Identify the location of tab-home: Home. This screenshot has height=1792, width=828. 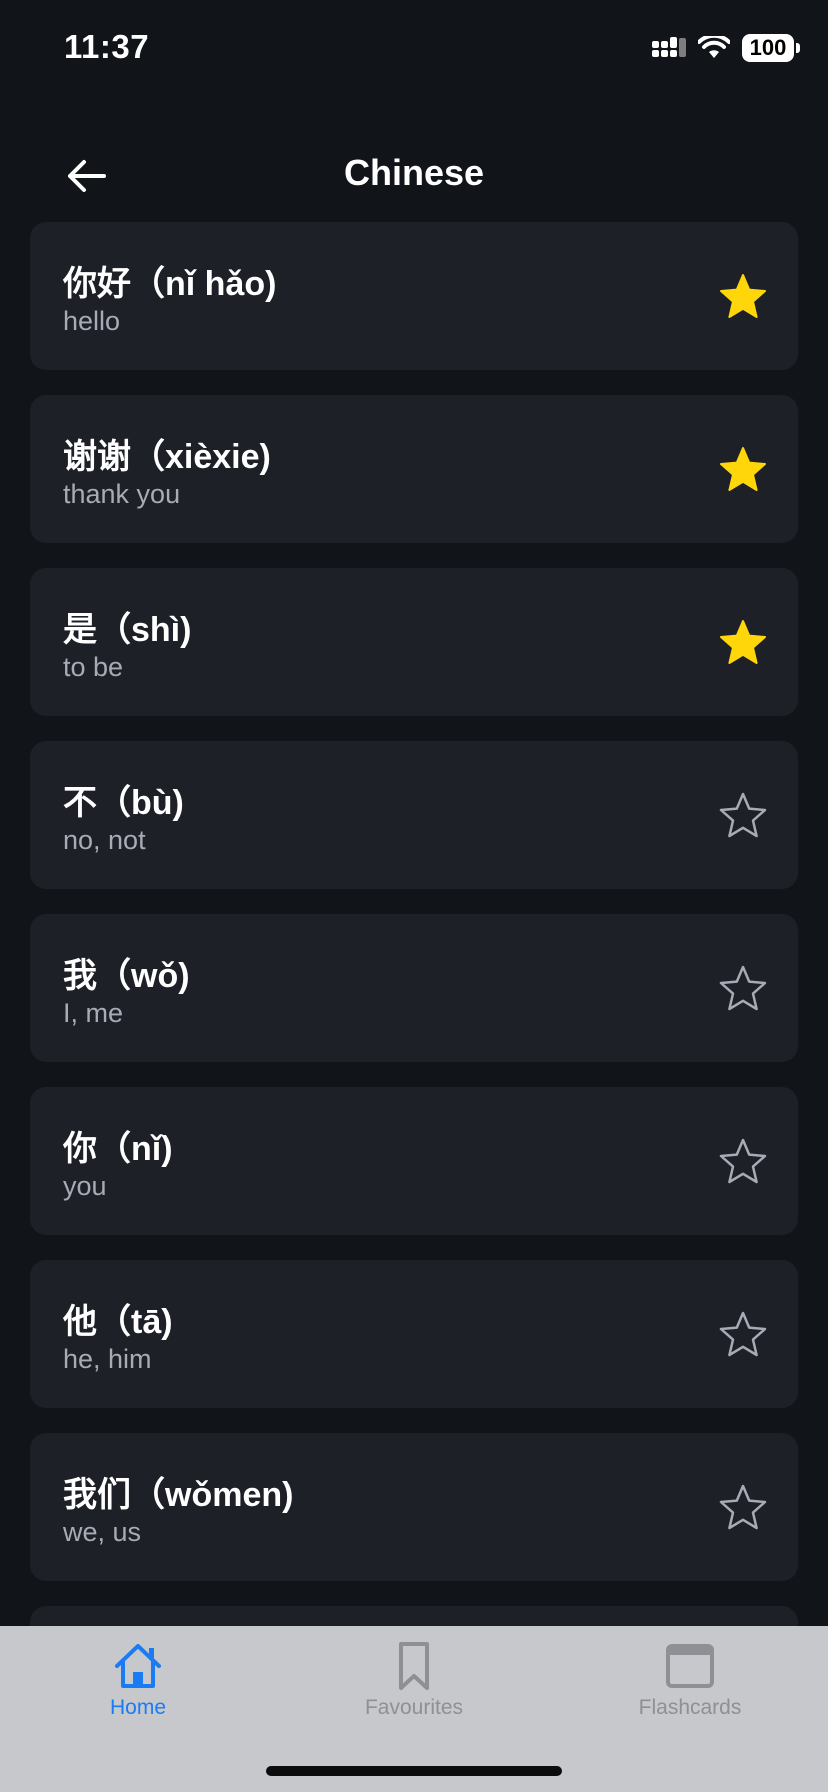
(138, 1685).